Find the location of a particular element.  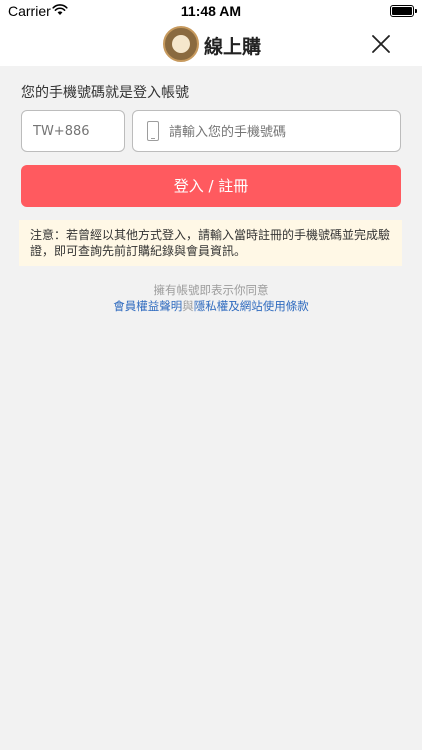

agreement-prefix: 擁有帳號即表示你同意 is located at coordinates (211, 290).